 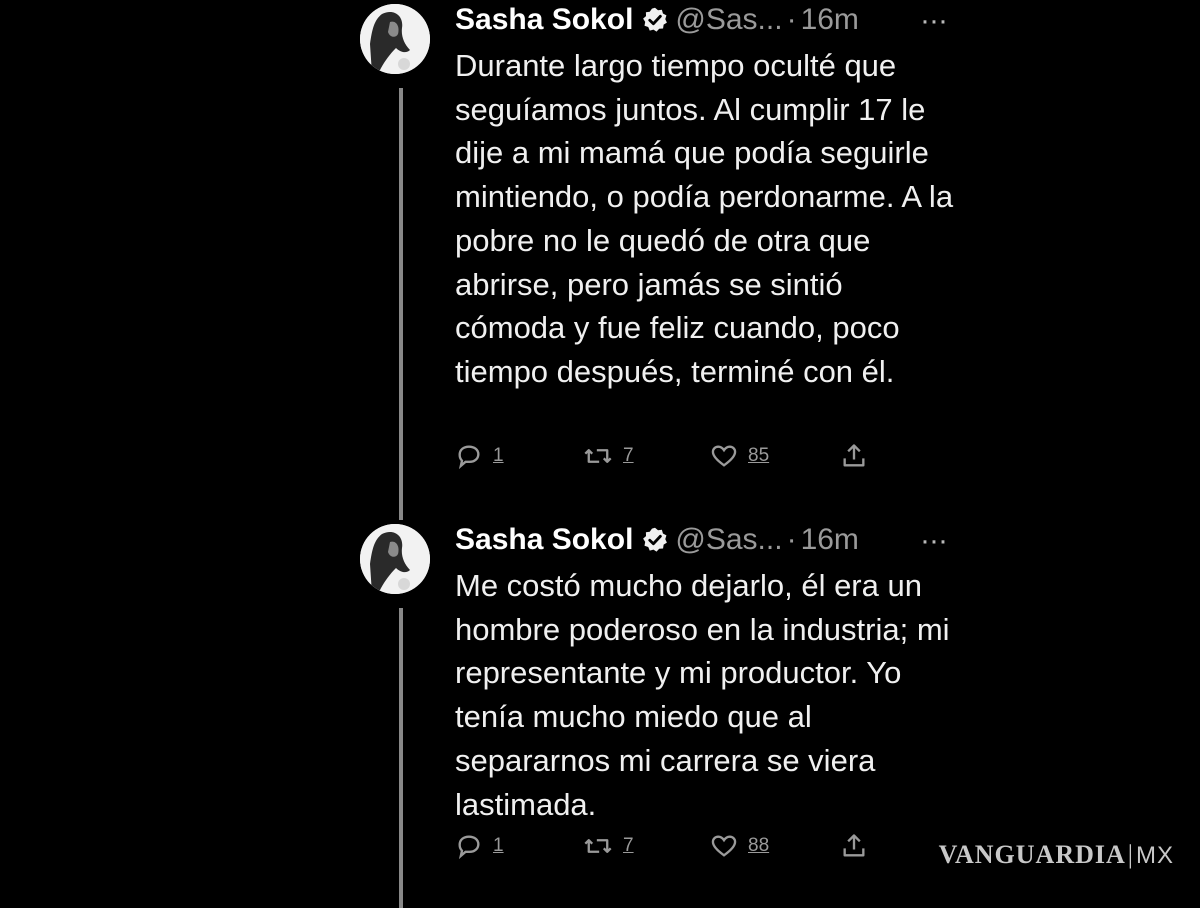 I want to click on watermark-brand: VANGUARDIA, so click(x=1032, y=854).